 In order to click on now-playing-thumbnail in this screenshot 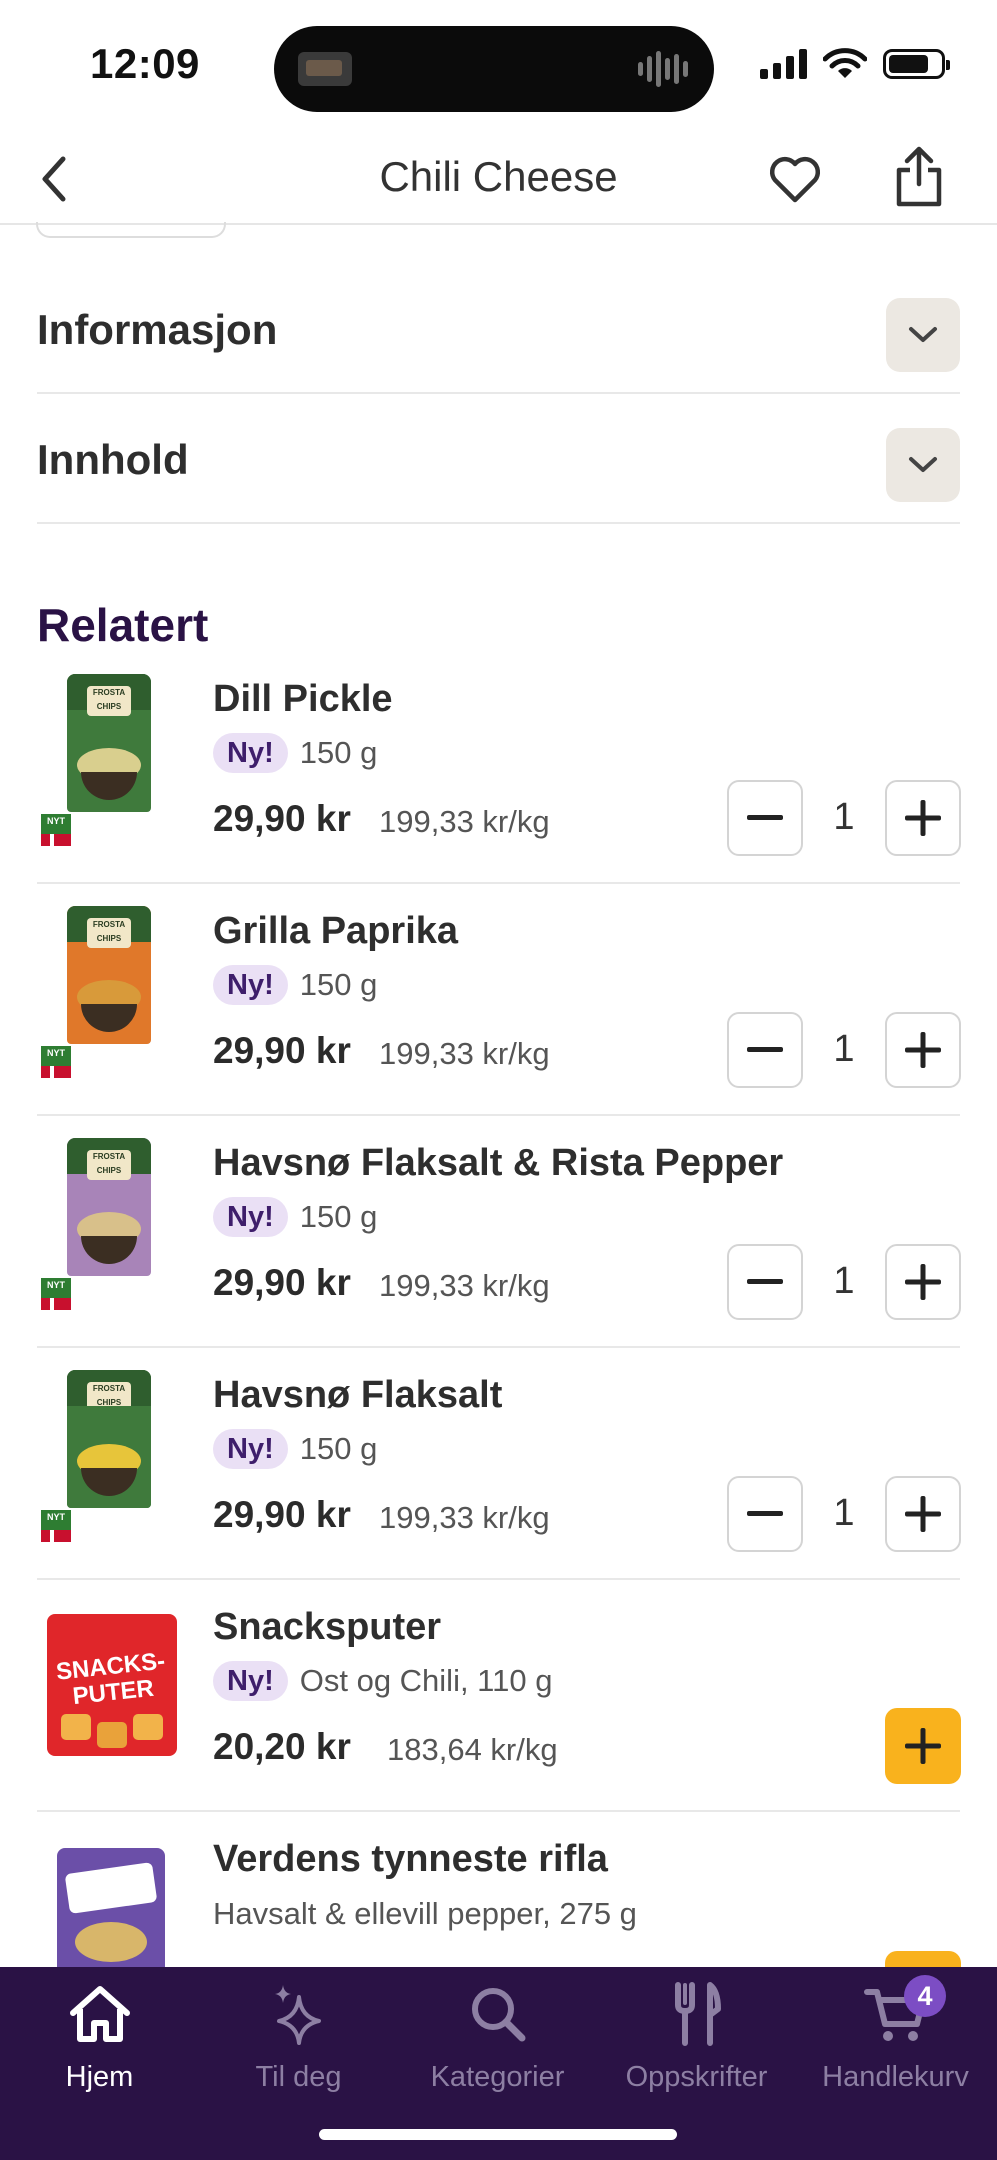, I will do `click(325, 69)`.